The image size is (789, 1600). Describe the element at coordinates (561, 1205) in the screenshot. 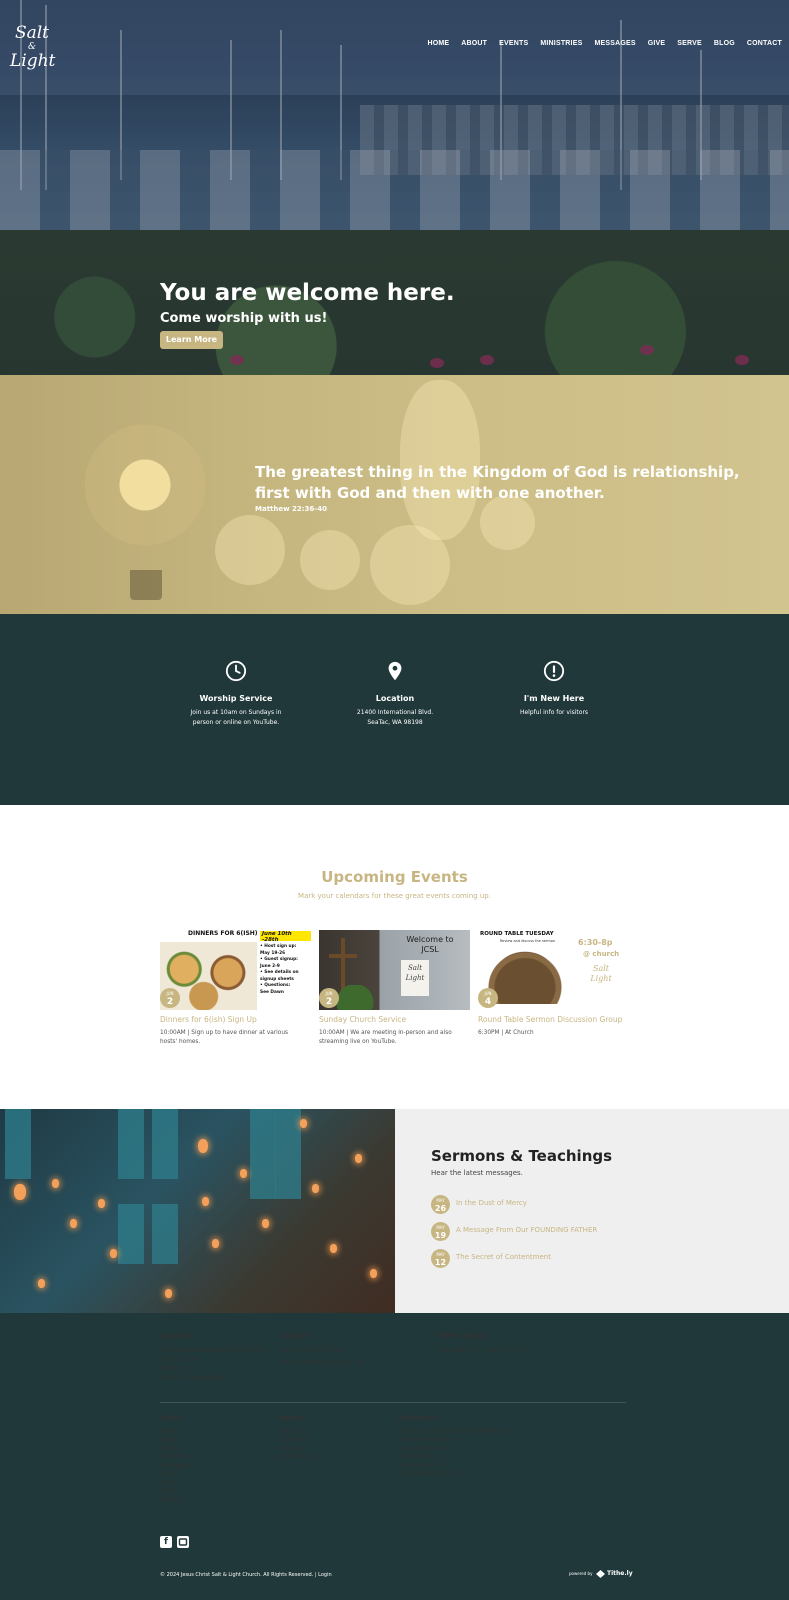

I see `sermon-item: MAY 26 In the Dust of Mercy` at that location.